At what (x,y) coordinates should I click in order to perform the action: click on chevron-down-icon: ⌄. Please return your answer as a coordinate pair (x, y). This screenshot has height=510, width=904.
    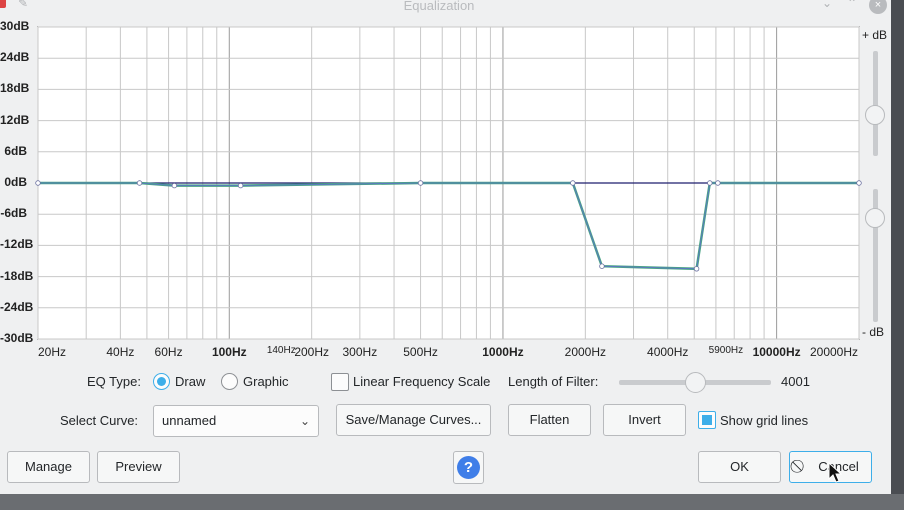
    Looking at the image, I should click on (304, 421).